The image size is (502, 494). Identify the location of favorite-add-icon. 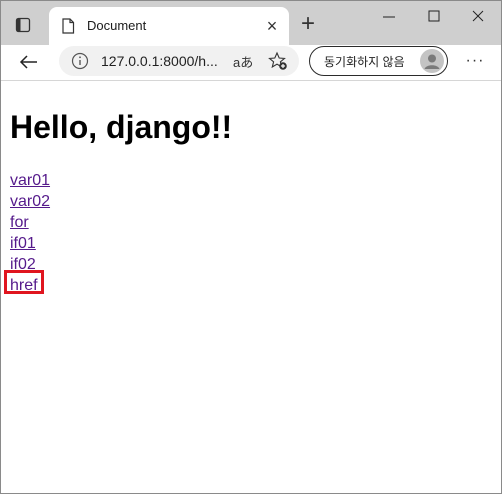
(278, 61).